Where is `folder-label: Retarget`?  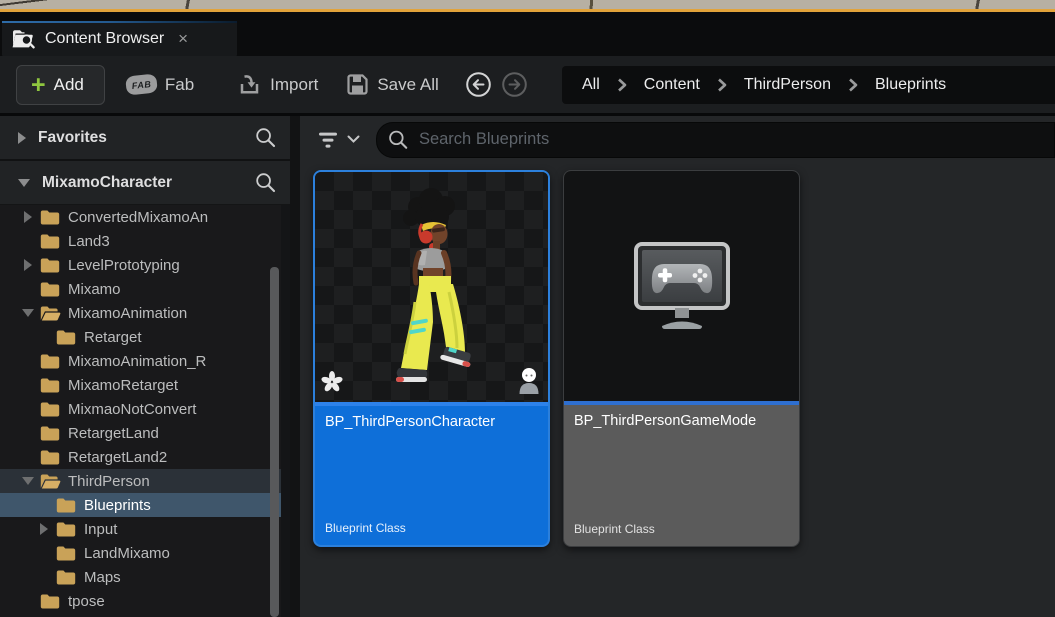 folder-label: Retarget is located at coordinates (113, 337).